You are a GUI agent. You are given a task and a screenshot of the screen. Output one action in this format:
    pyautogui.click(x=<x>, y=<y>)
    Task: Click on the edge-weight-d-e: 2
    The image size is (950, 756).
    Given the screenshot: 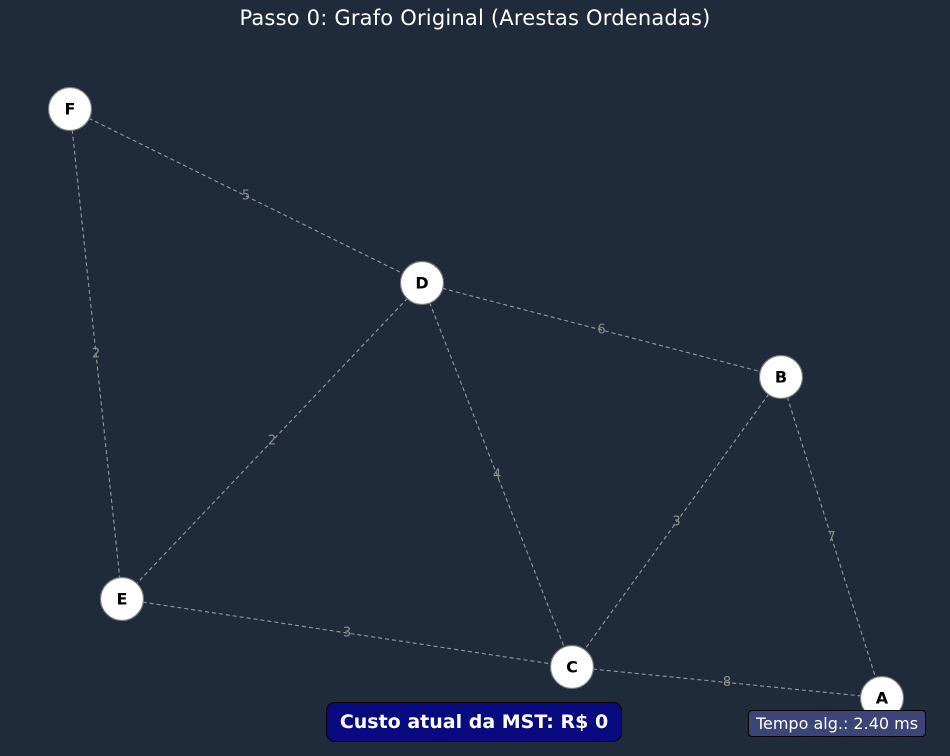 What is the action you would take?
    pyautogui.click(x=272, y=441)
    